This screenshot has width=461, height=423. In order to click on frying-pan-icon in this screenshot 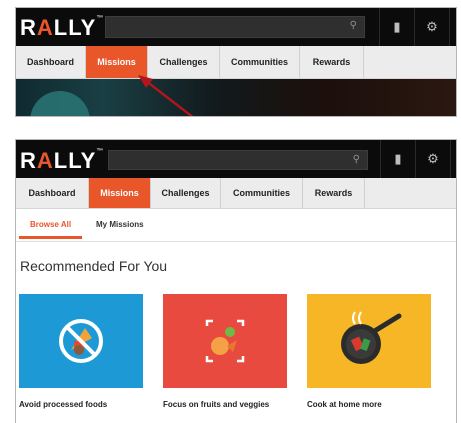, I will do `click(369, 341)`.